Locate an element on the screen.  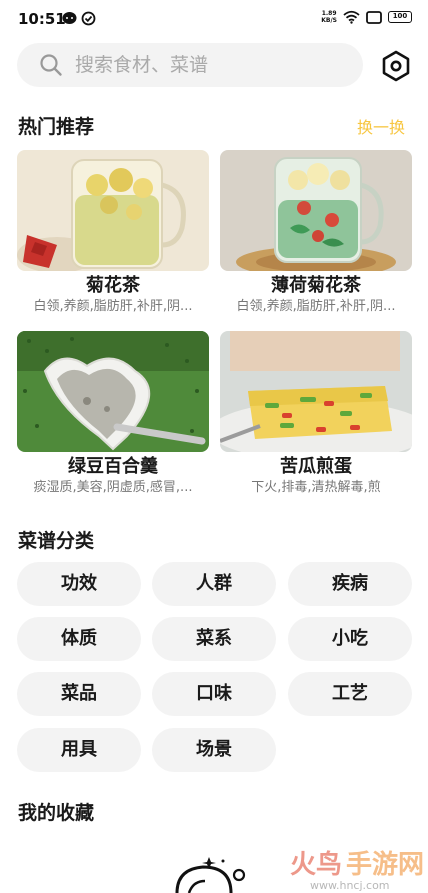
category-chip-dish: 菜品 is located at coordinates (79, 694).